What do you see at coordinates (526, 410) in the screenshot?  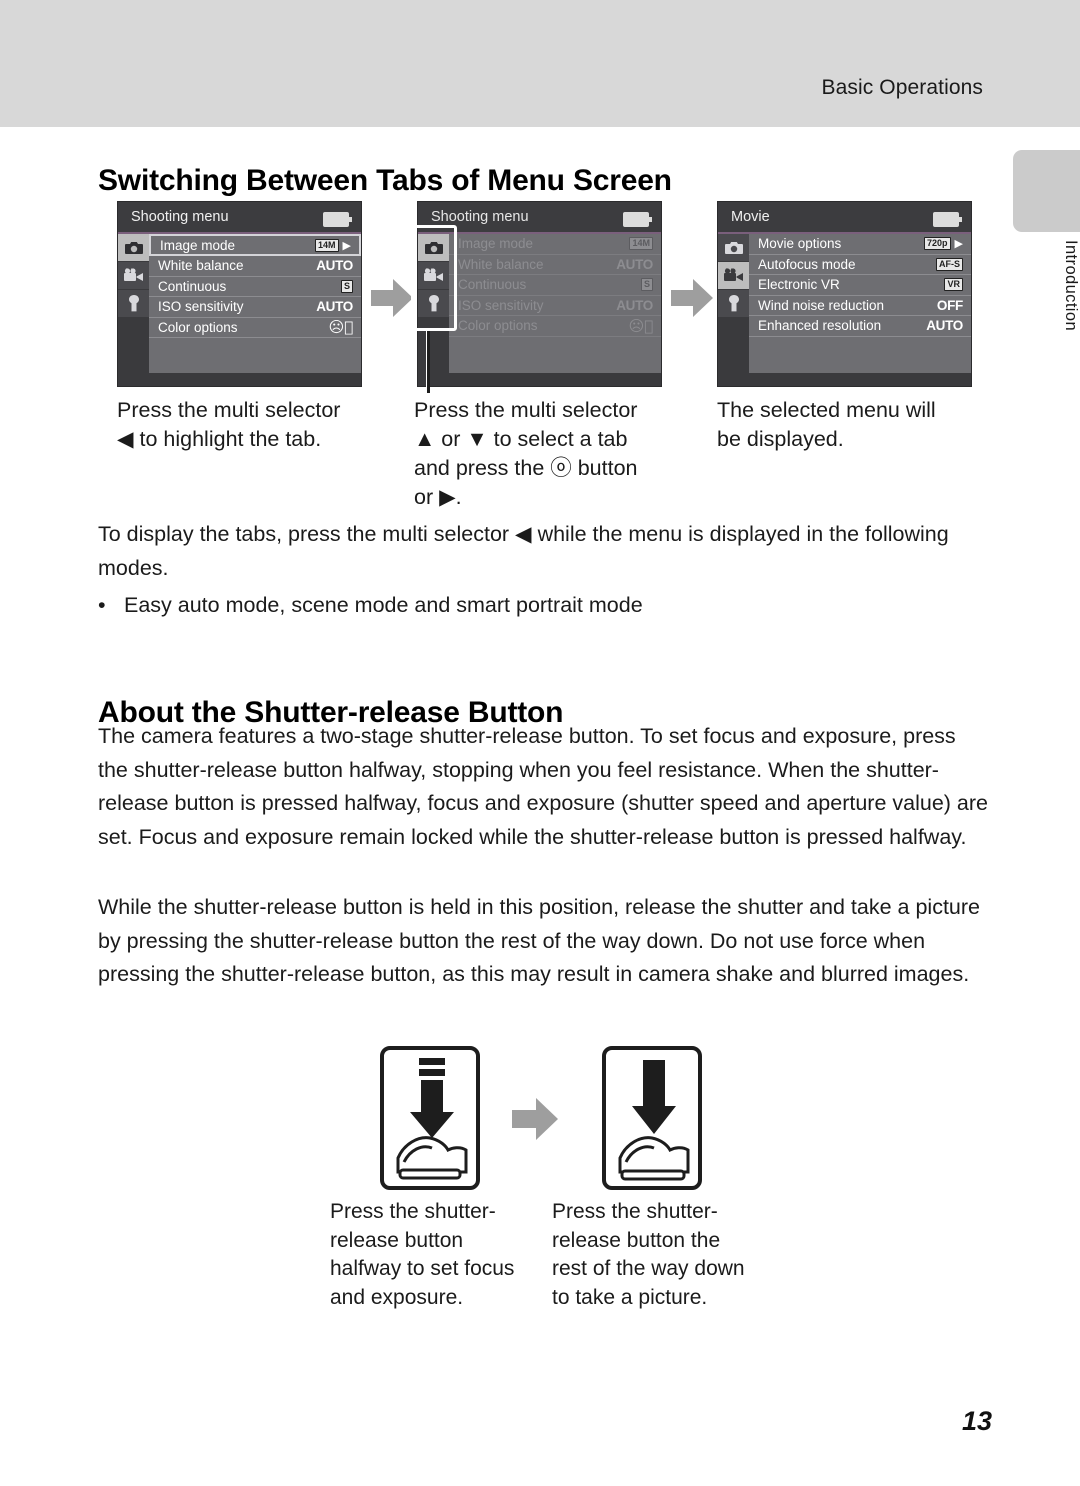 I see `caption-line: Press the multi selector` at bounding box center [526, 410].